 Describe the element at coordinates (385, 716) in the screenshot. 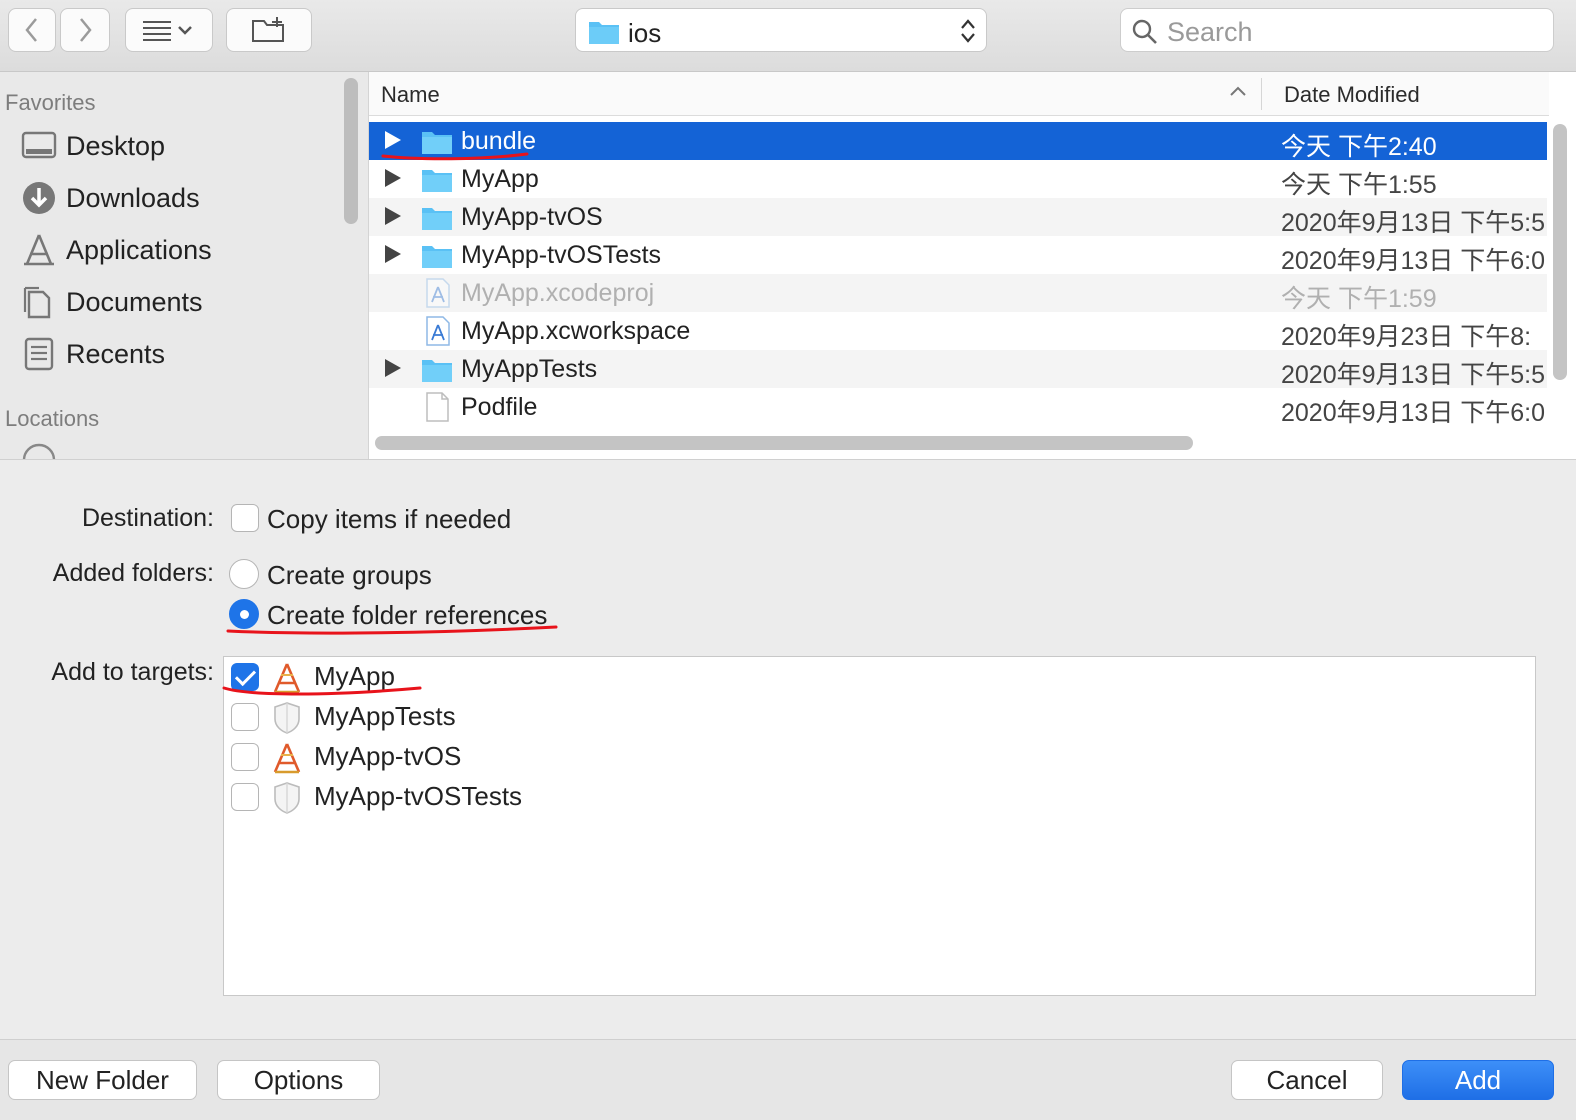

I see `target-name: MyAppTests` at that location.